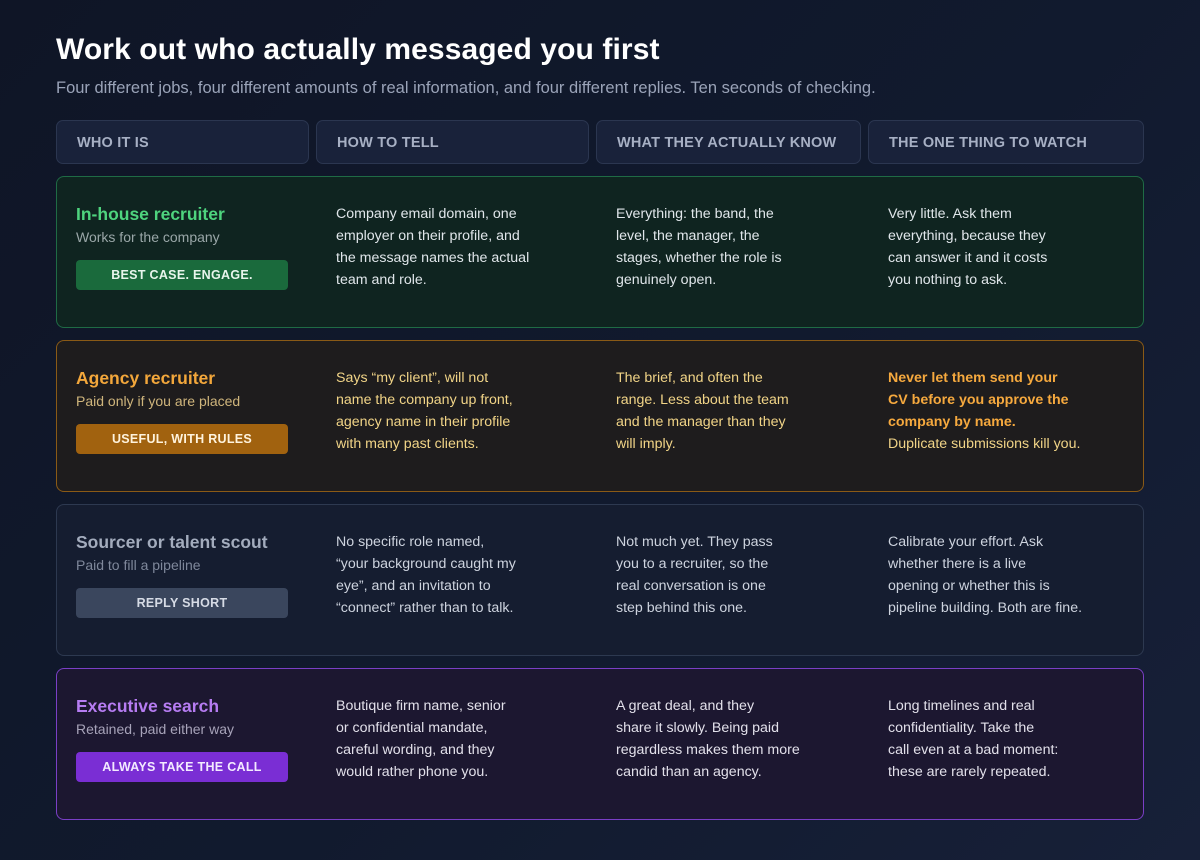  I want to click on role-title: Executive search, so click(148, 706).